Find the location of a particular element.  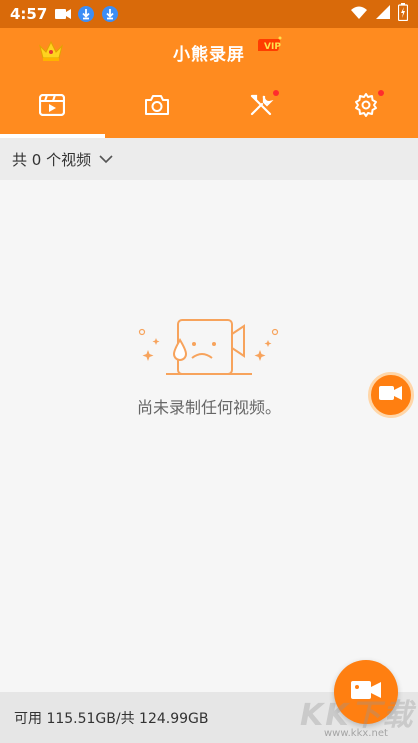

video-notification-icon is located at coordinates (63, 14).